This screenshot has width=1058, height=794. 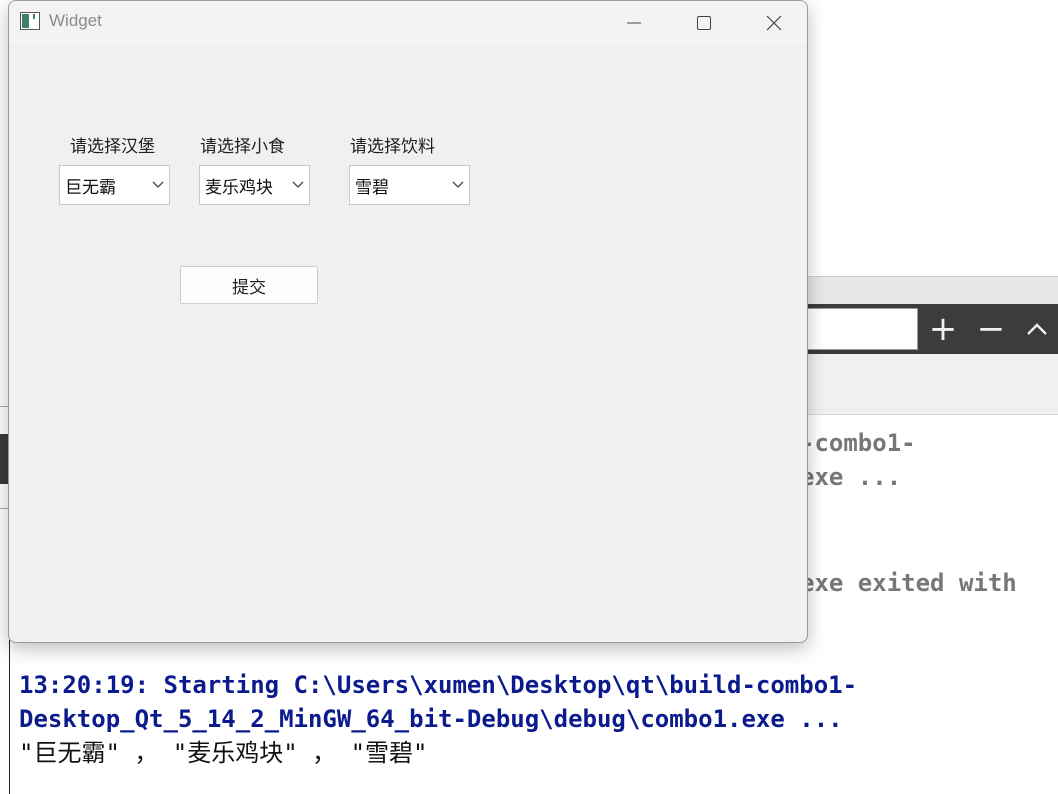 I want to click on maximize-icon, so click(x=704, y=23).